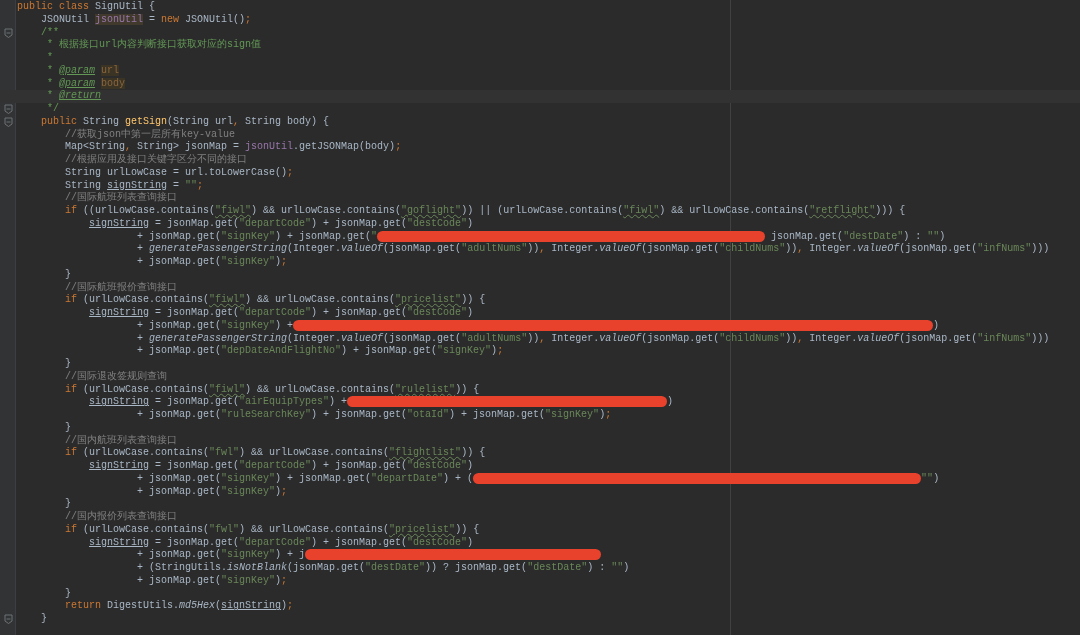 The height and width of the screenshot is (635, 1080). I want to click on code-line: //国际航班列表查询接口, so click(121, 198).